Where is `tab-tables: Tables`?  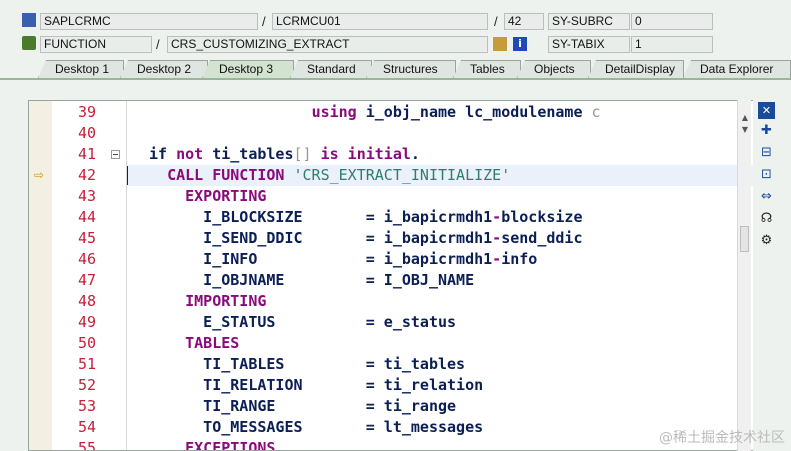 tab-tables: Tables is located at coordinates (487, 69).